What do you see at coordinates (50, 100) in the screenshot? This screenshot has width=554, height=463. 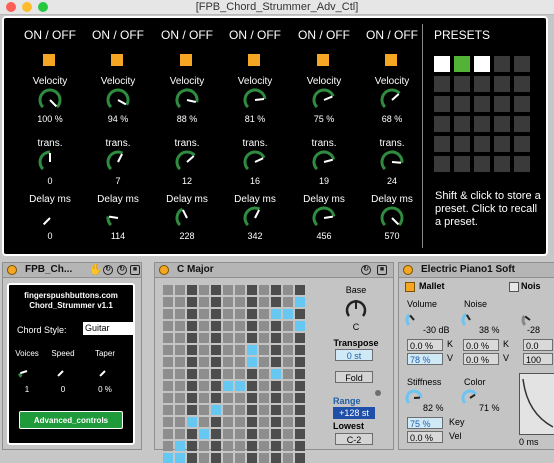 I see `velocity-knob` at bounding box center [50, 100].